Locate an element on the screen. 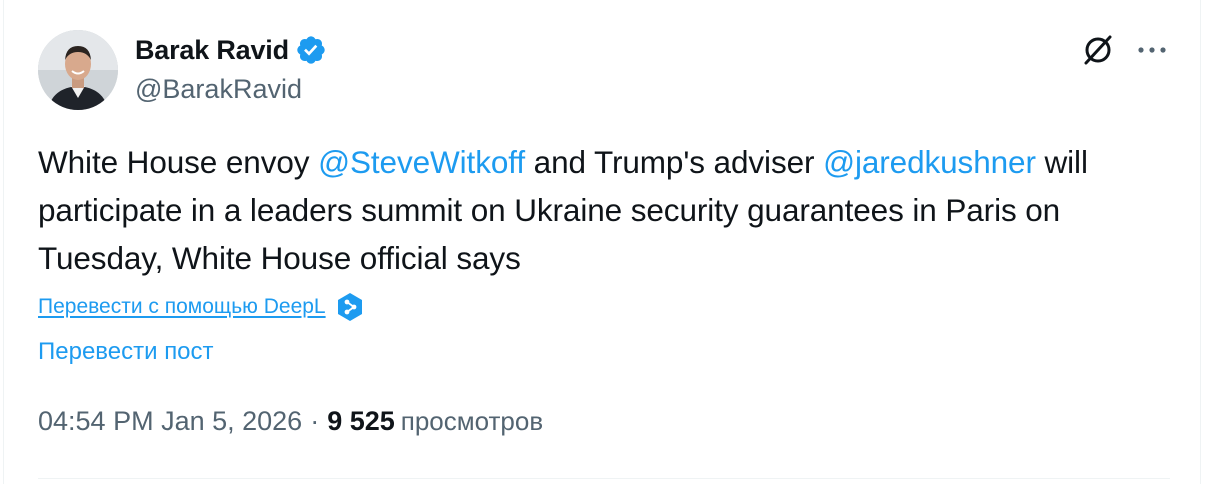  author-handle: @BarakRavid is located at coordinates (218, 89).